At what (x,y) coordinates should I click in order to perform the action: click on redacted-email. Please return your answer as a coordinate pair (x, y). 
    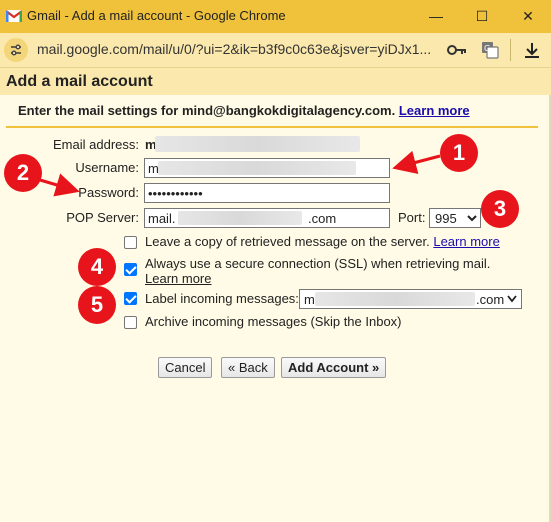
    Looking at the image, I should click on (257, 144).